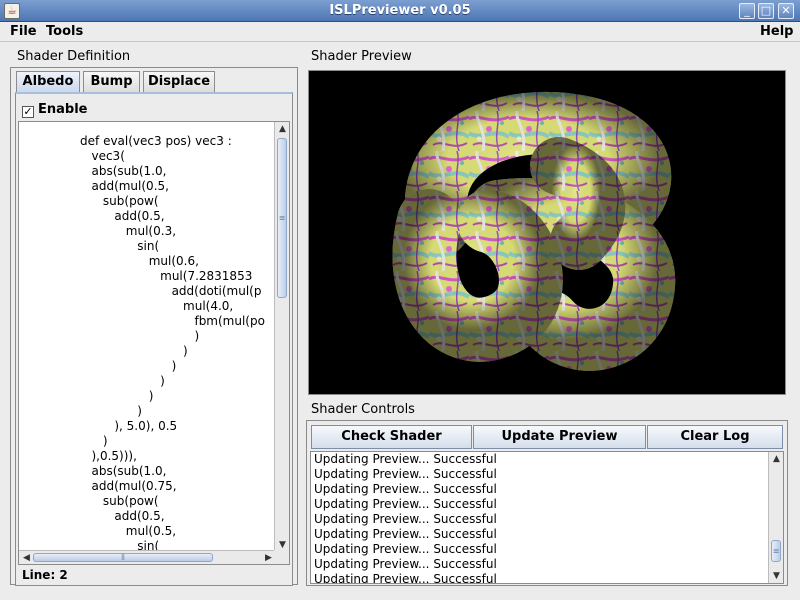  What do you see at coordinates (98, 231) in the screenshot?
I see `code-line: mul(0.3,` at bounding box center [98, 231].